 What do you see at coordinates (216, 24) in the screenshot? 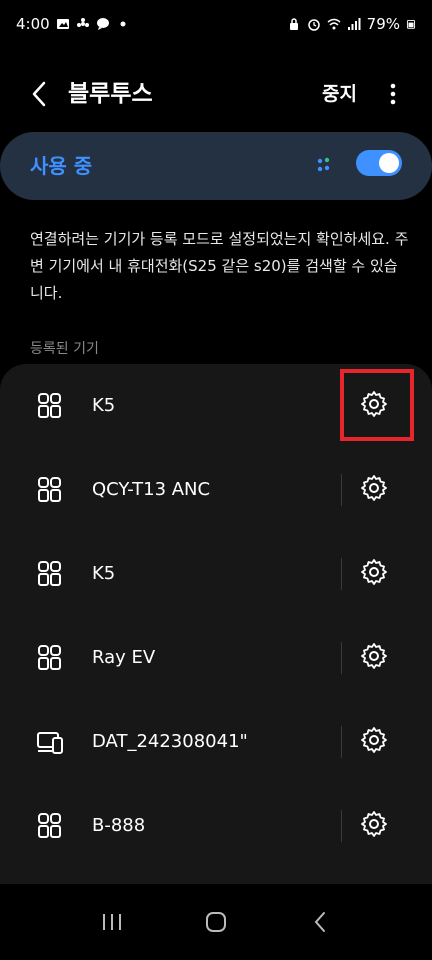
I see `status-bar: 4:00 79%` at bounding box center [216, 24].